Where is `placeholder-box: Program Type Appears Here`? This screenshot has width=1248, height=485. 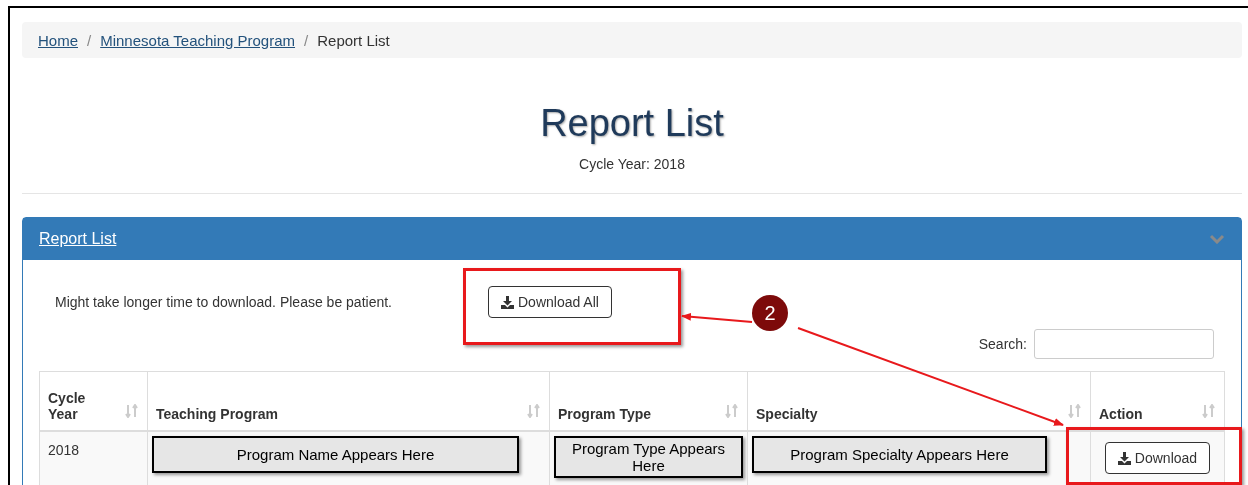 placeholder-box: Program Type Appears Here is located at coordinates (648, 457).